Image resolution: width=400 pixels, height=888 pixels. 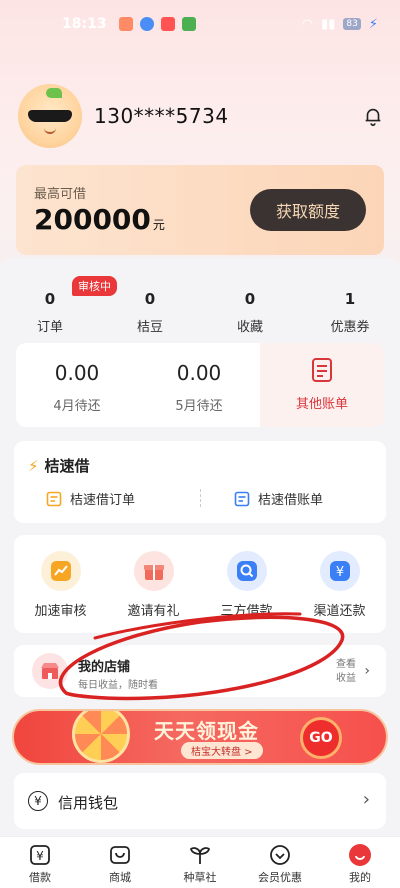 I want to click on order-list-icon, so click(x=54, y=498).